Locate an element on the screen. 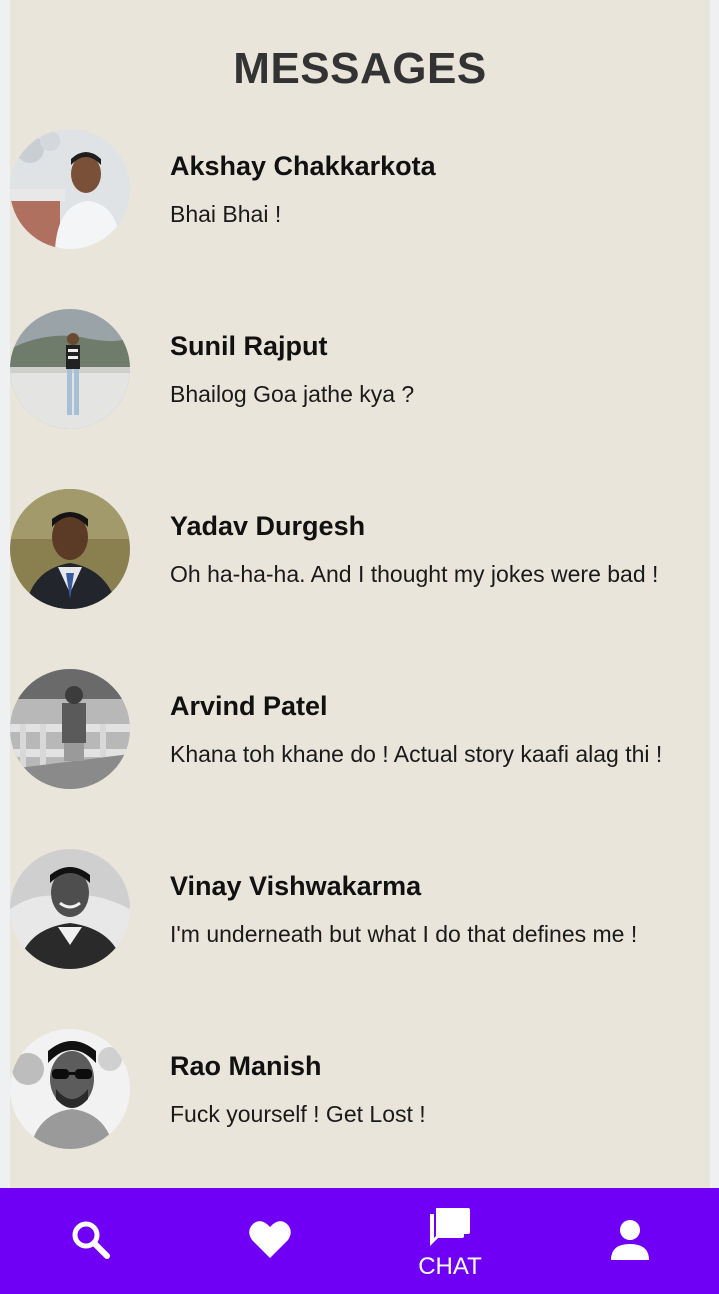 The width and height of the screenshot is (719, 1294). nav-favorites-button is located at coordinates (270, 1241).